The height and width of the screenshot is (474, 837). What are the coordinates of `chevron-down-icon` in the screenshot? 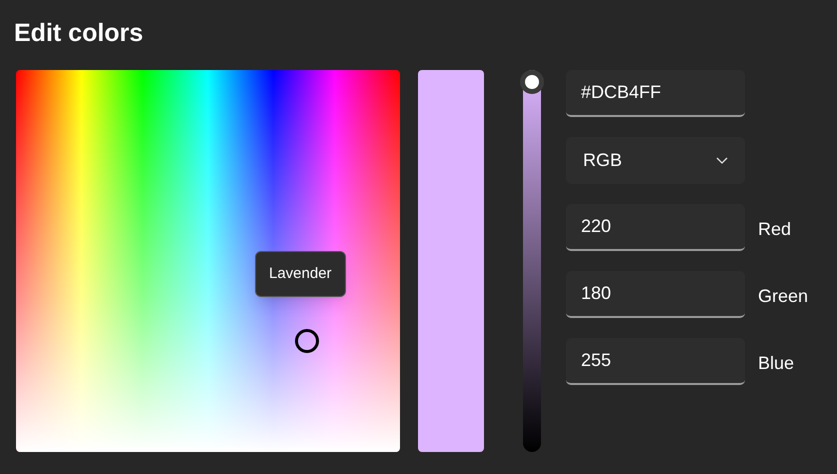 It's located at (722, 160).